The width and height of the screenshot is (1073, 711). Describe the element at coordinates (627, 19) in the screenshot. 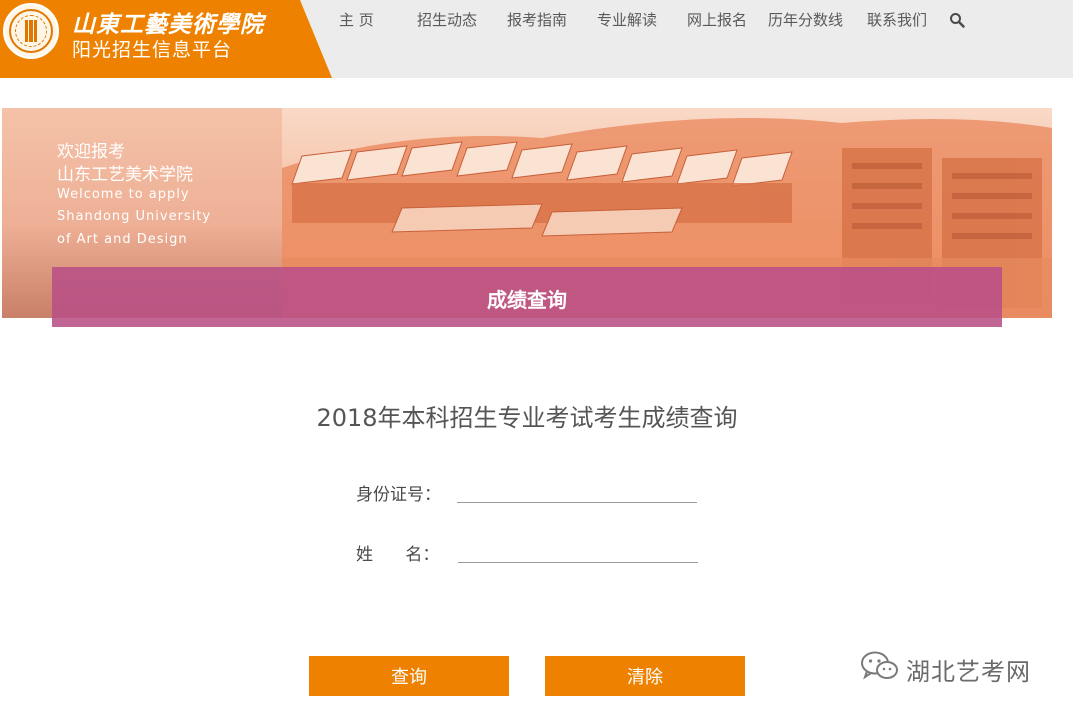

I see `nav-majors: 专业解读` at that location.